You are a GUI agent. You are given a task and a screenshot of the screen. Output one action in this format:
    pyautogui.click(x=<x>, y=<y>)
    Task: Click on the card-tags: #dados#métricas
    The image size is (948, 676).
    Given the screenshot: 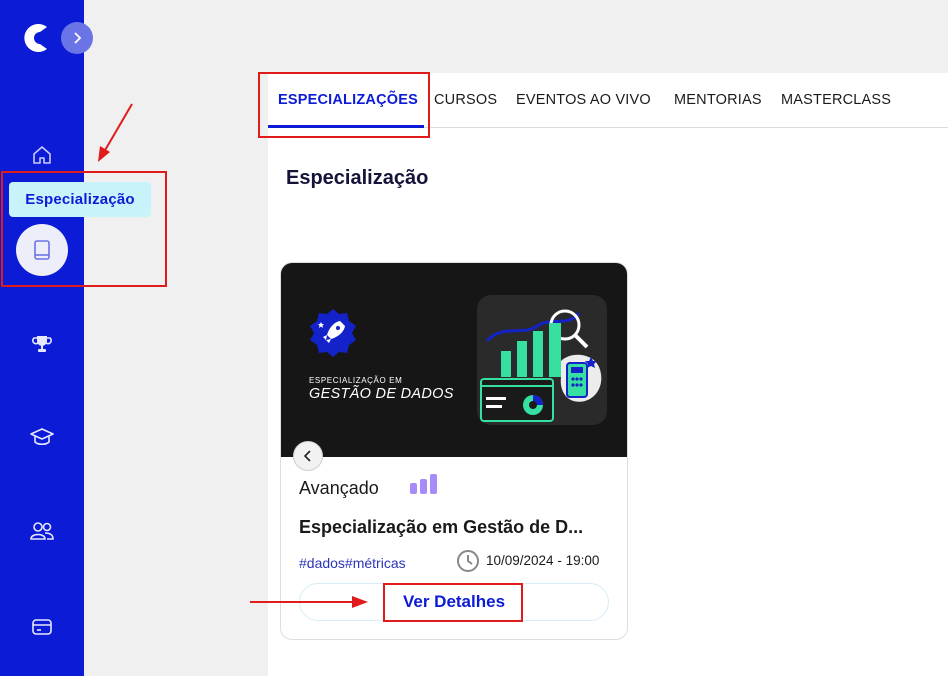 What is the action you would take?
    pyautogui.click(x=352, y=563)
    